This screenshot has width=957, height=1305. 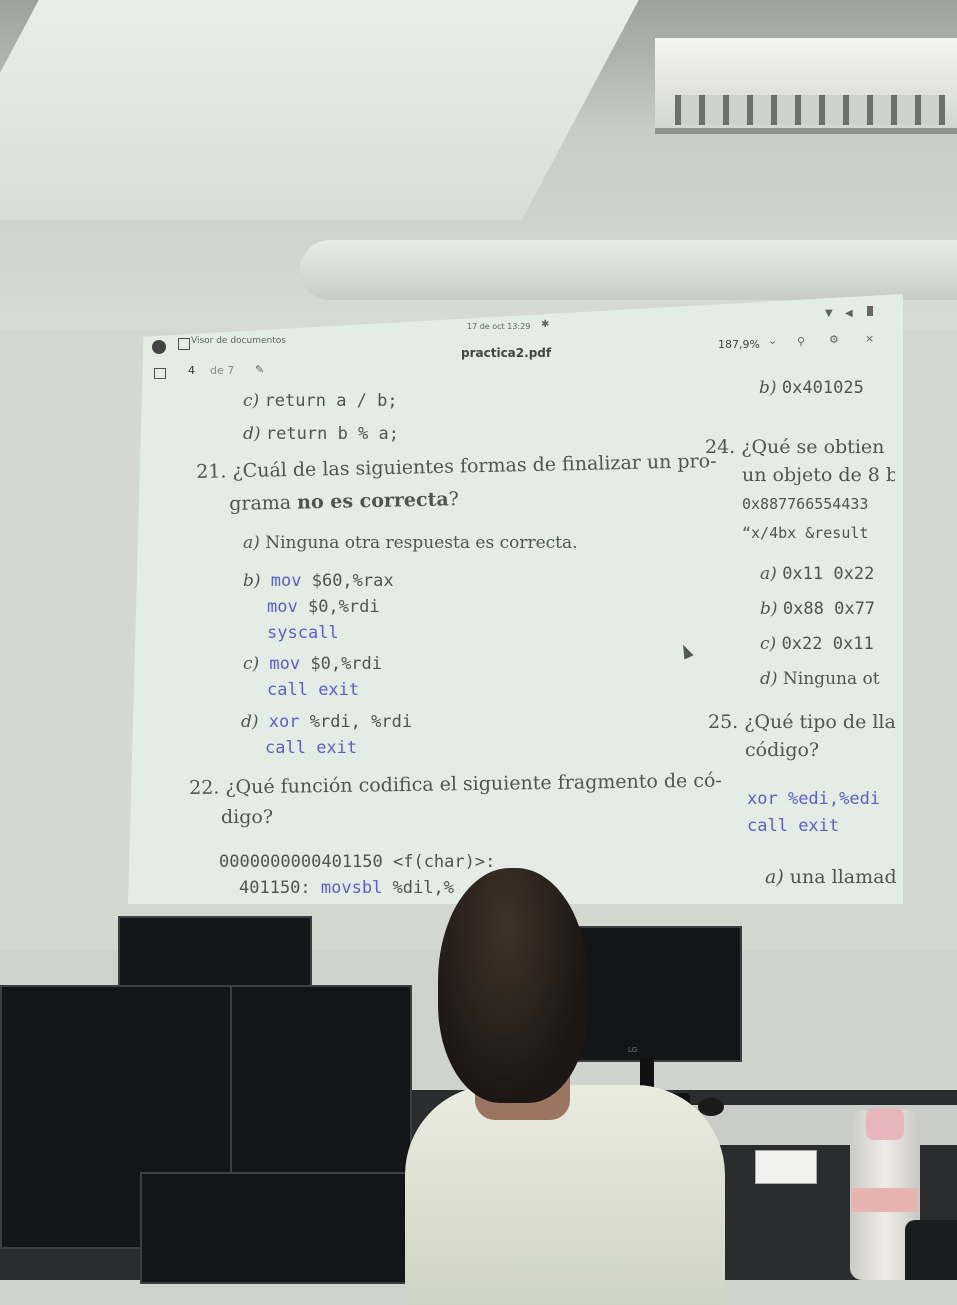 I want to click on battery-icon, so click(x=870, y=311).